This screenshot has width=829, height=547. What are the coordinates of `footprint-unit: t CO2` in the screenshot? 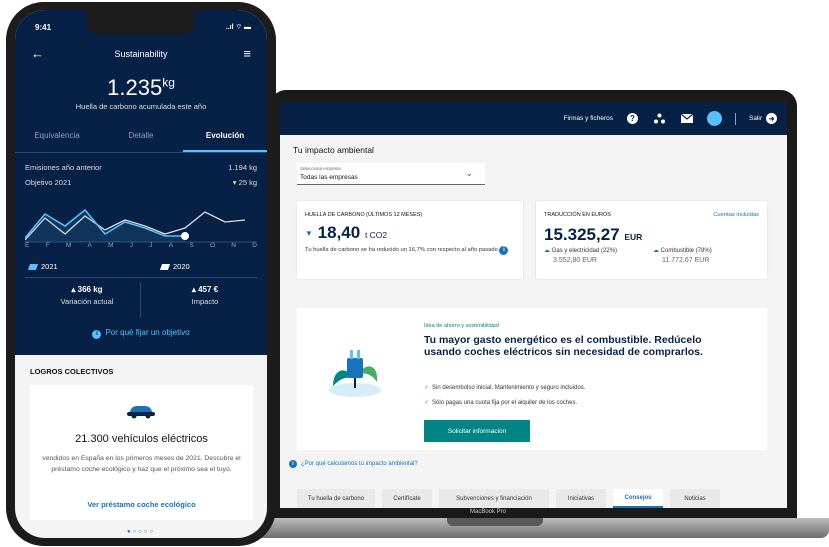 It's located at (376, 235).